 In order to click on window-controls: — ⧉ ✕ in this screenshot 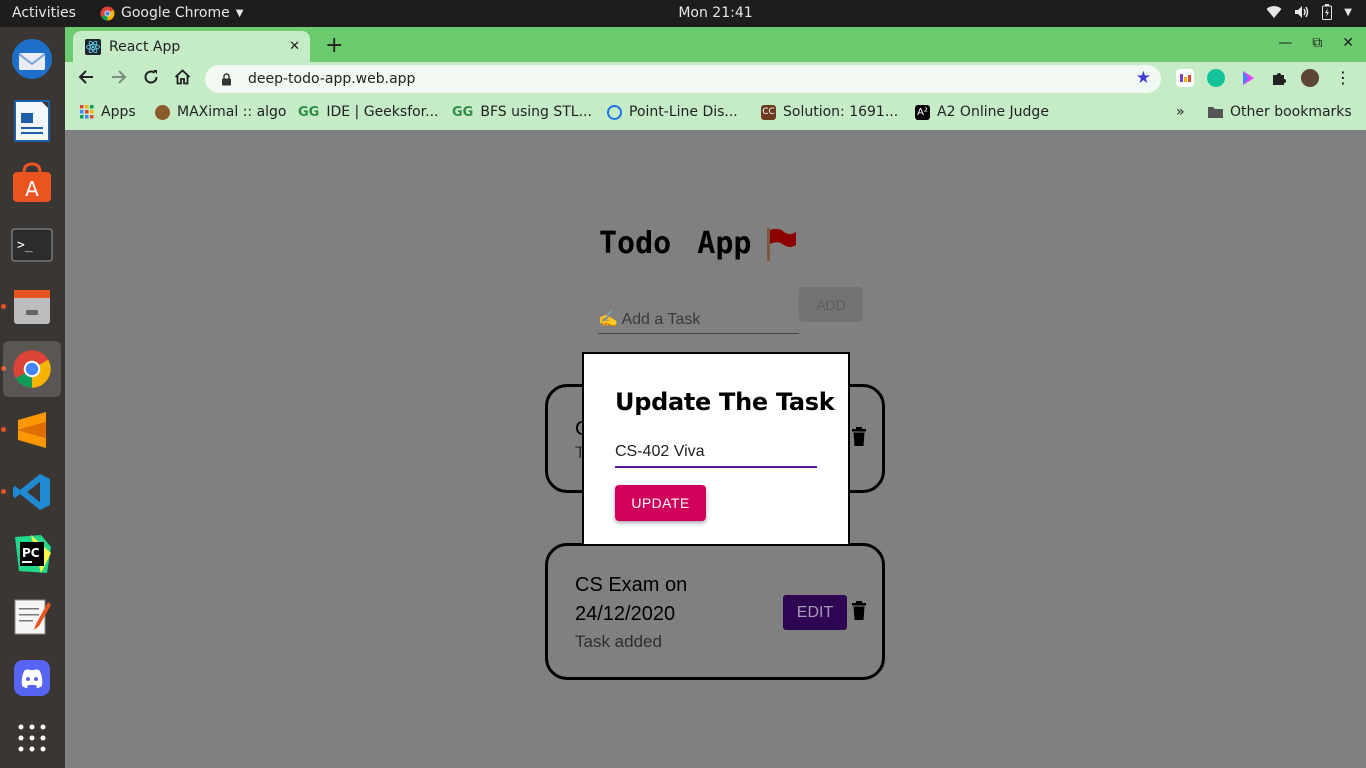, I will do `click(1316, 43)`.